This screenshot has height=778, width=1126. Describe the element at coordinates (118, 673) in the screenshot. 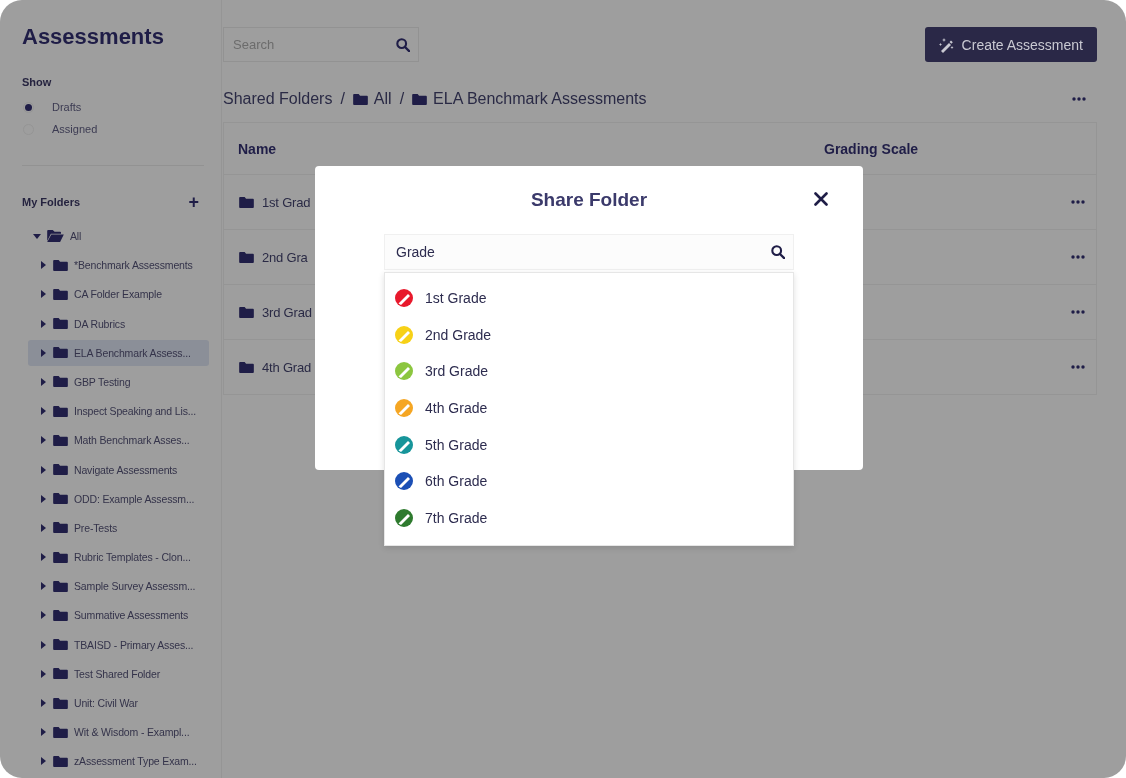

I see `folder-tree-item: Test Shared Folder` at that location.